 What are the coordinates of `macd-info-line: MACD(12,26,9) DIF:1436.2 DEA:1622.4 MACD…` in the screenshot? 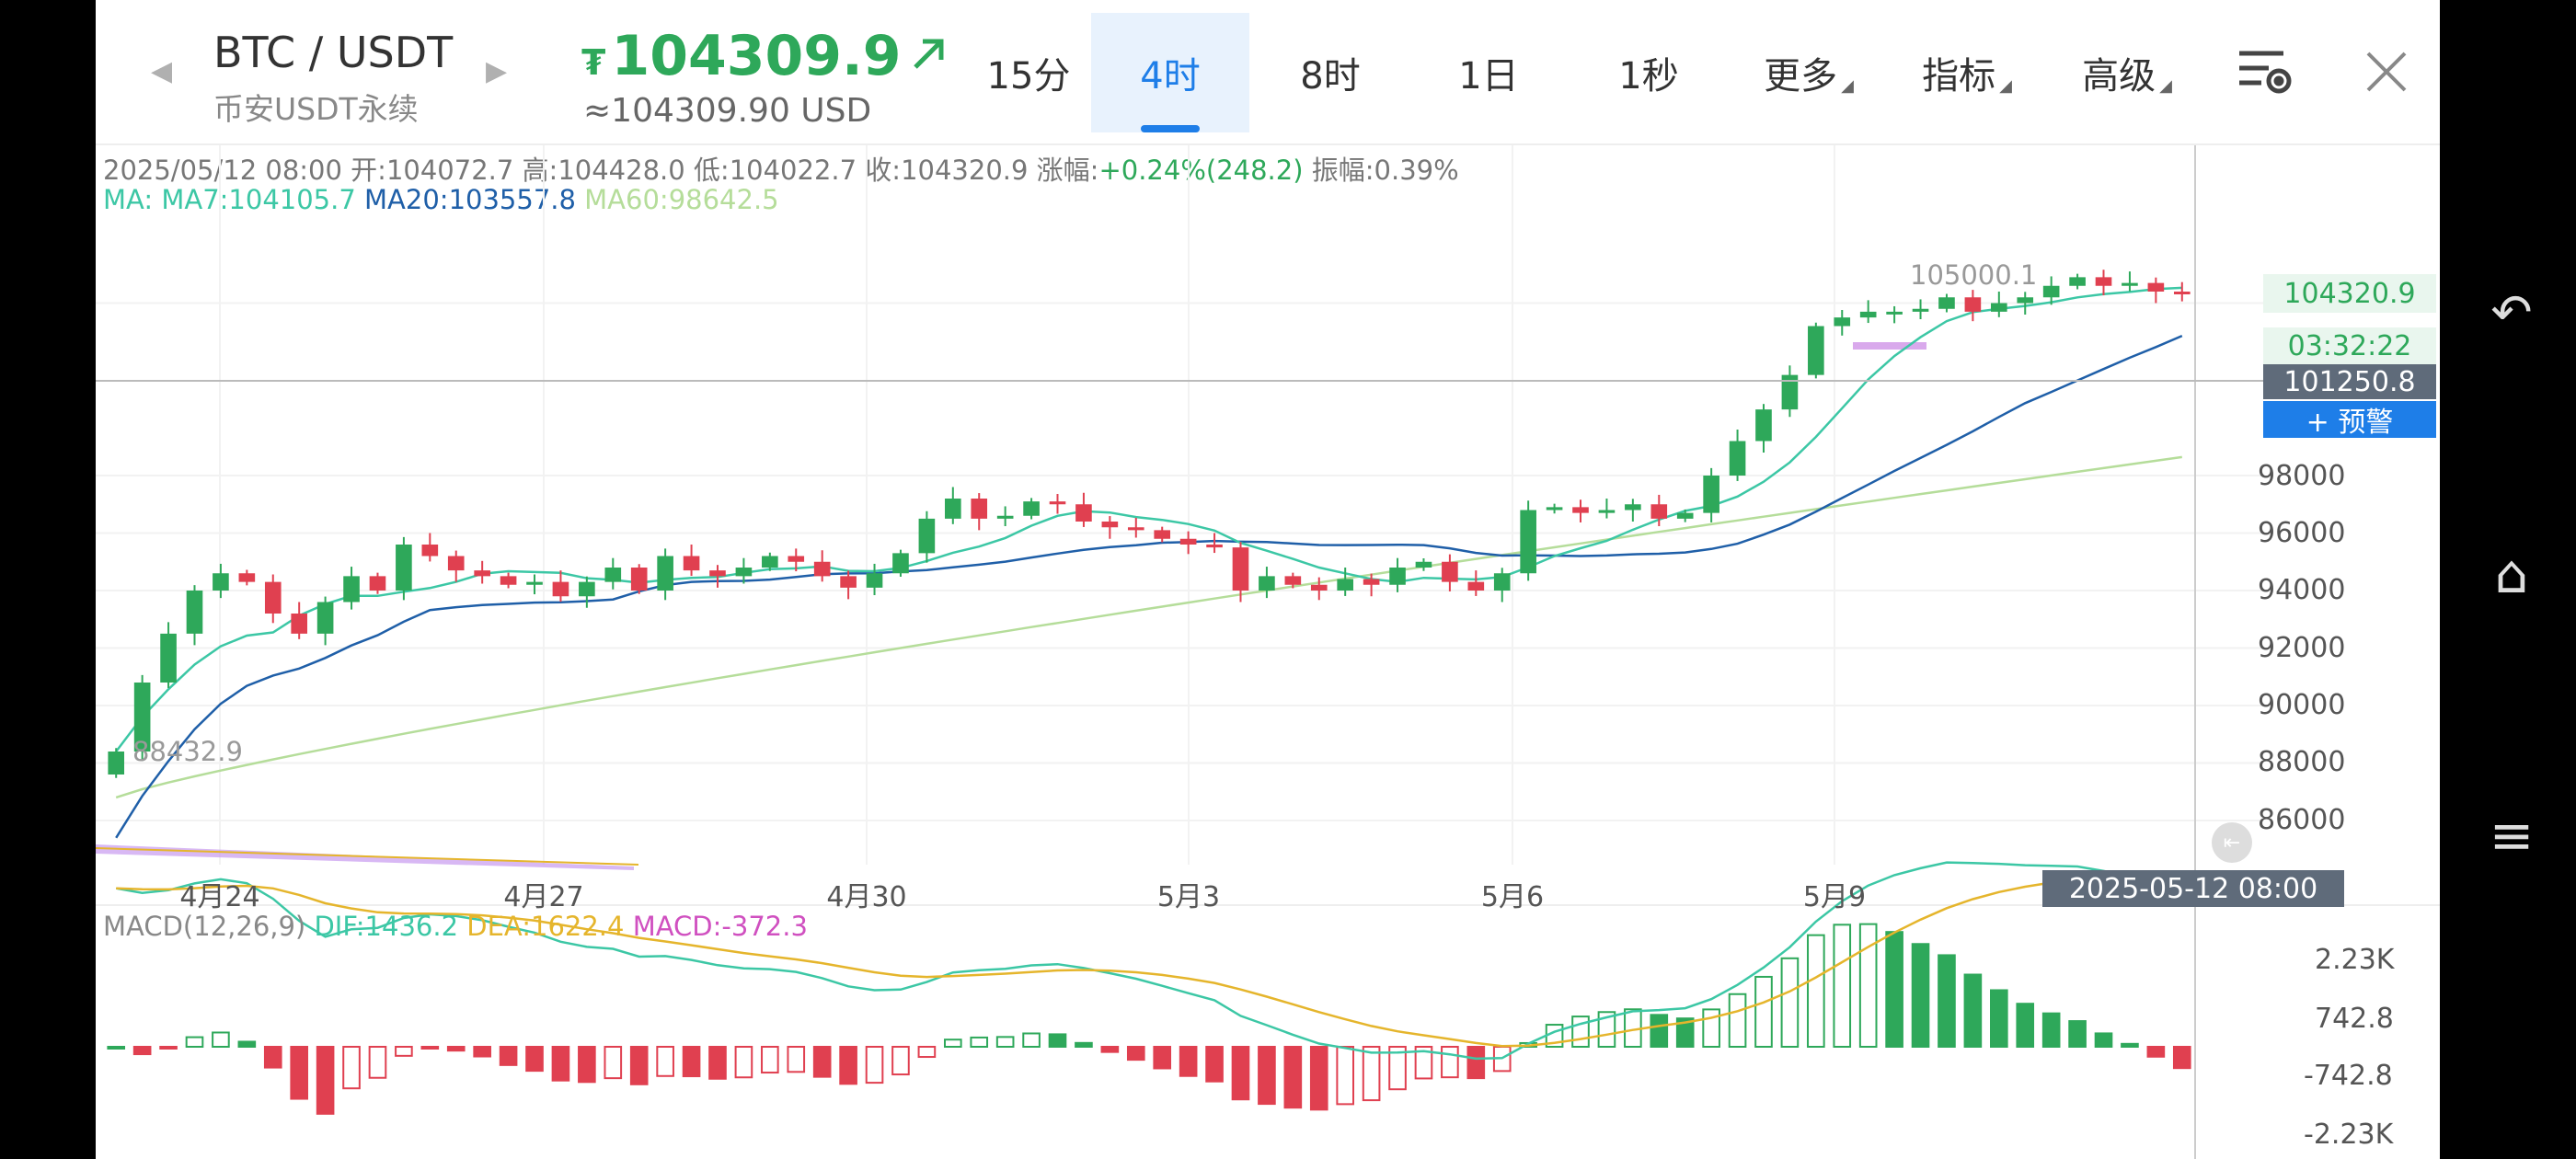 It's located at (455, 926).